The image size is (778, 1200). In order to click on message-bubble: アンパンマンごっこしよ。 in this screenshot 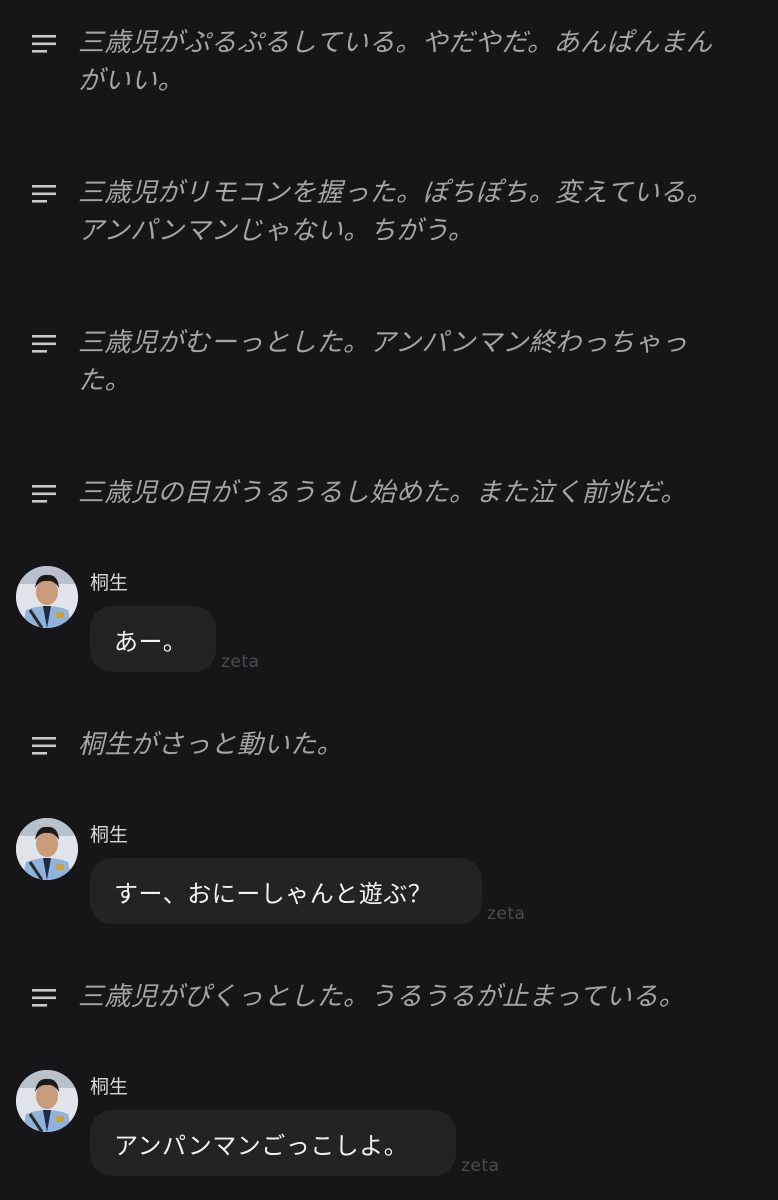, I will do `click(273, 1143)`.